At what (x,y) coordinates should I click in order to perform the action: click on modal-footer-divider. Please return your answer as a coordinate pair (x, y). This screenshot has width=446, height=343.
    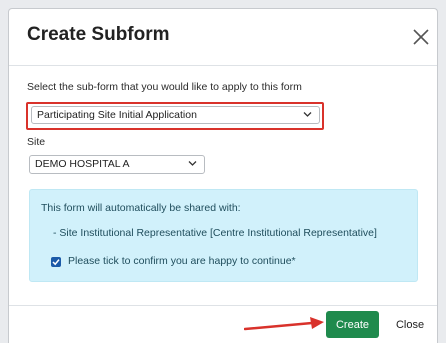
    Looking at the image, I should click on (223, 305).